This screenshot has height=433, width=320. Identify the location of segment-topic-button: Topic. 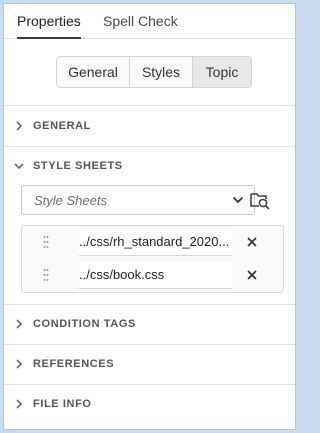
(222, 72).